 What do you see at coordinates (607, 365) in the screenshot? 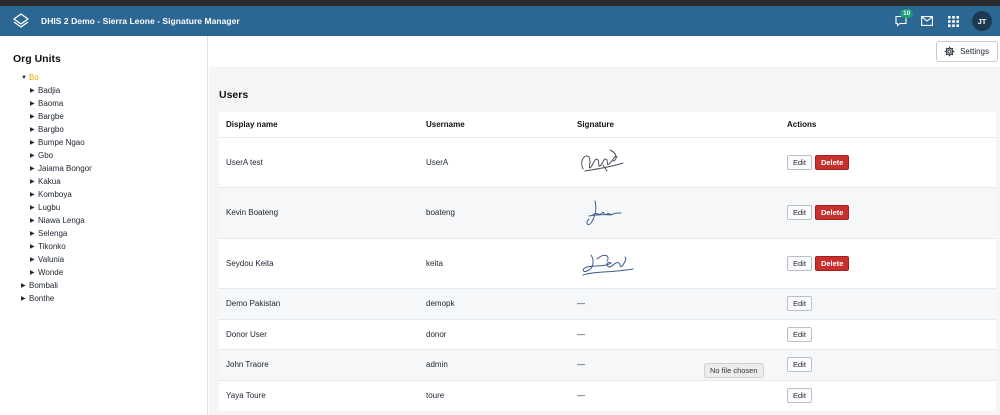
I see `table-row: John Traore admin — Edit` at bounding box center [607, 365].